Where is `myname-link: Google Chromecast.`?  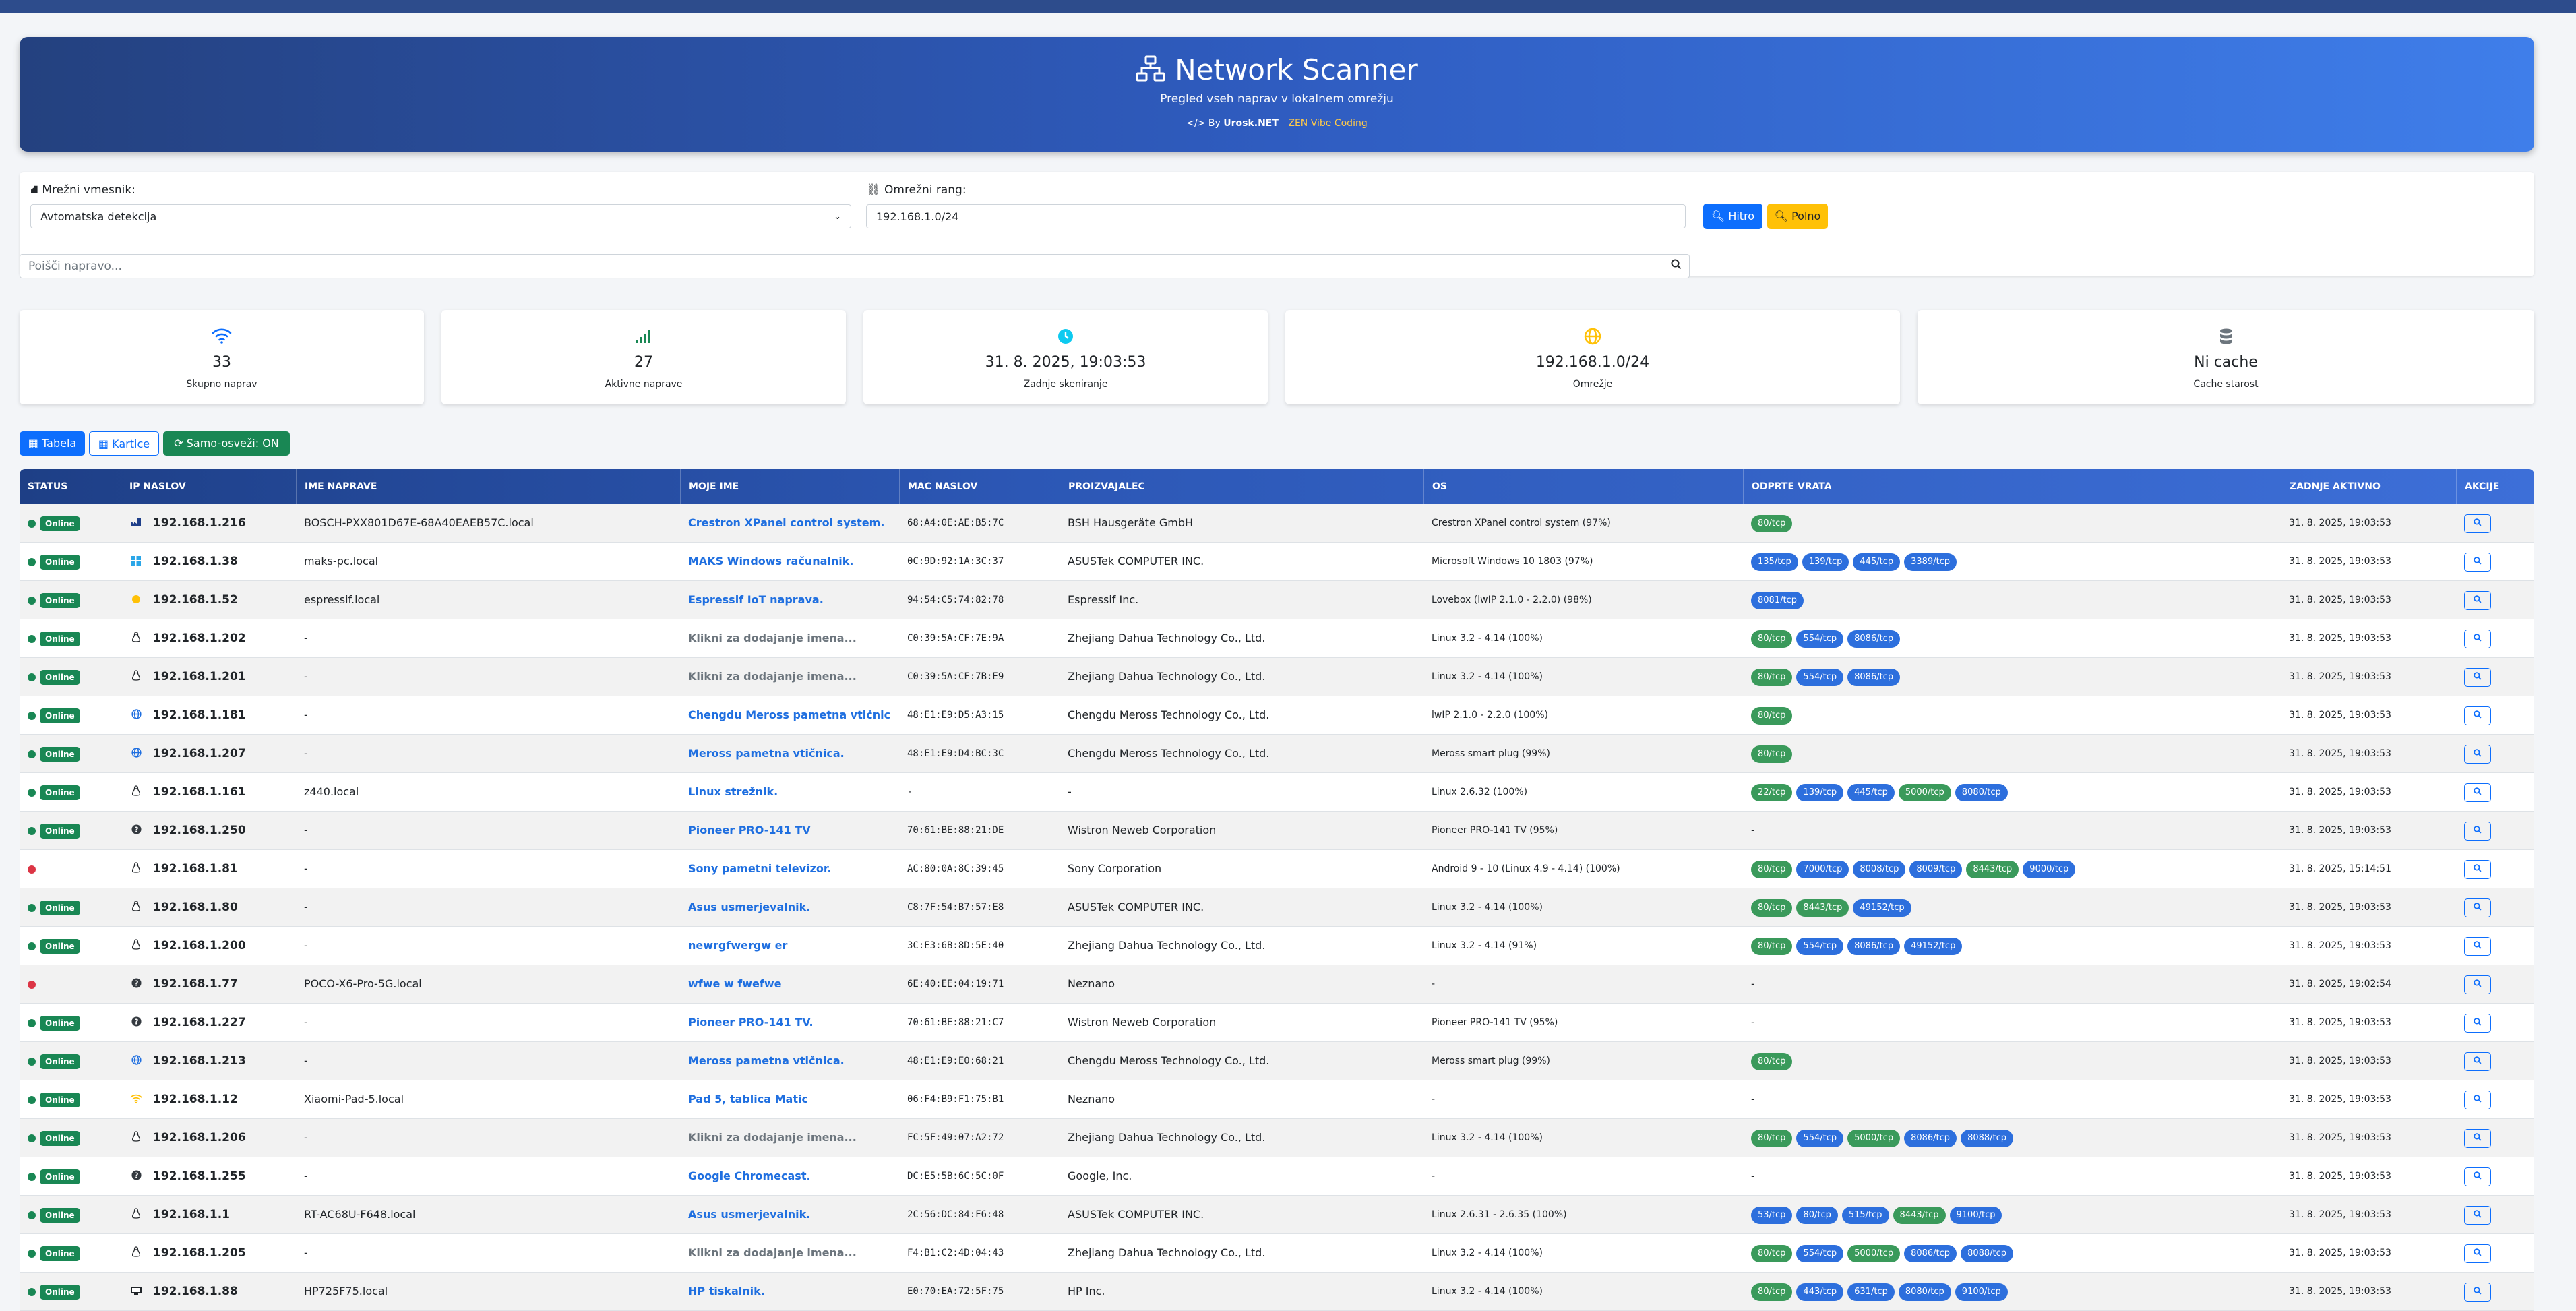
myname-link: Google Chromecast. is located at coordinates (749, 1175).